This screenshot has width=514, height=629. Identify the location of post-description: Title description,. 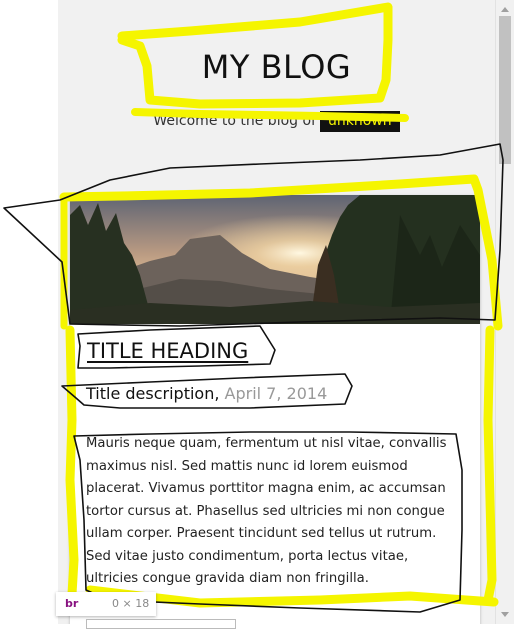
(153, 393).